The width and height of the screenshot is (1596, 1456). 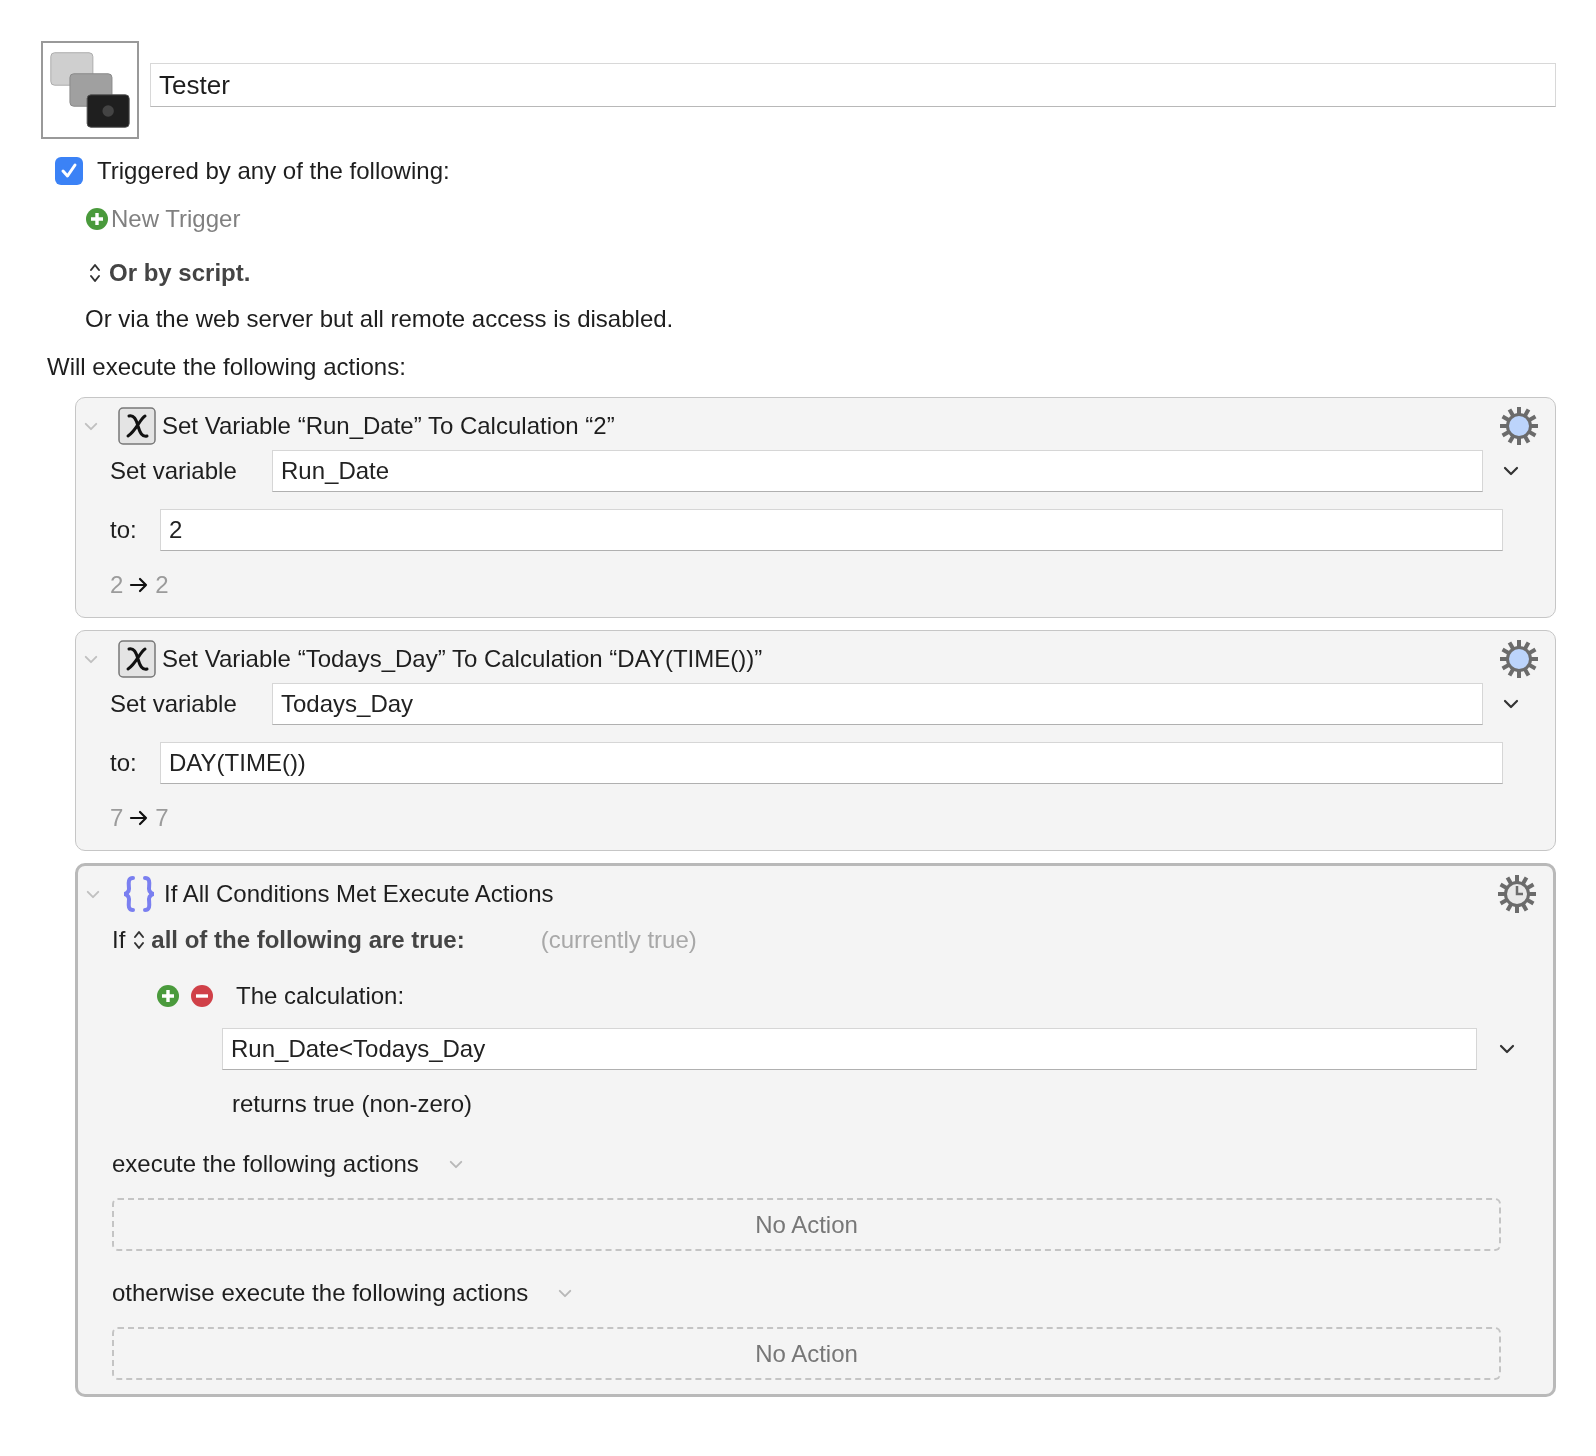 I want to click on new-trigger-icon, so click(x=97, y=219).